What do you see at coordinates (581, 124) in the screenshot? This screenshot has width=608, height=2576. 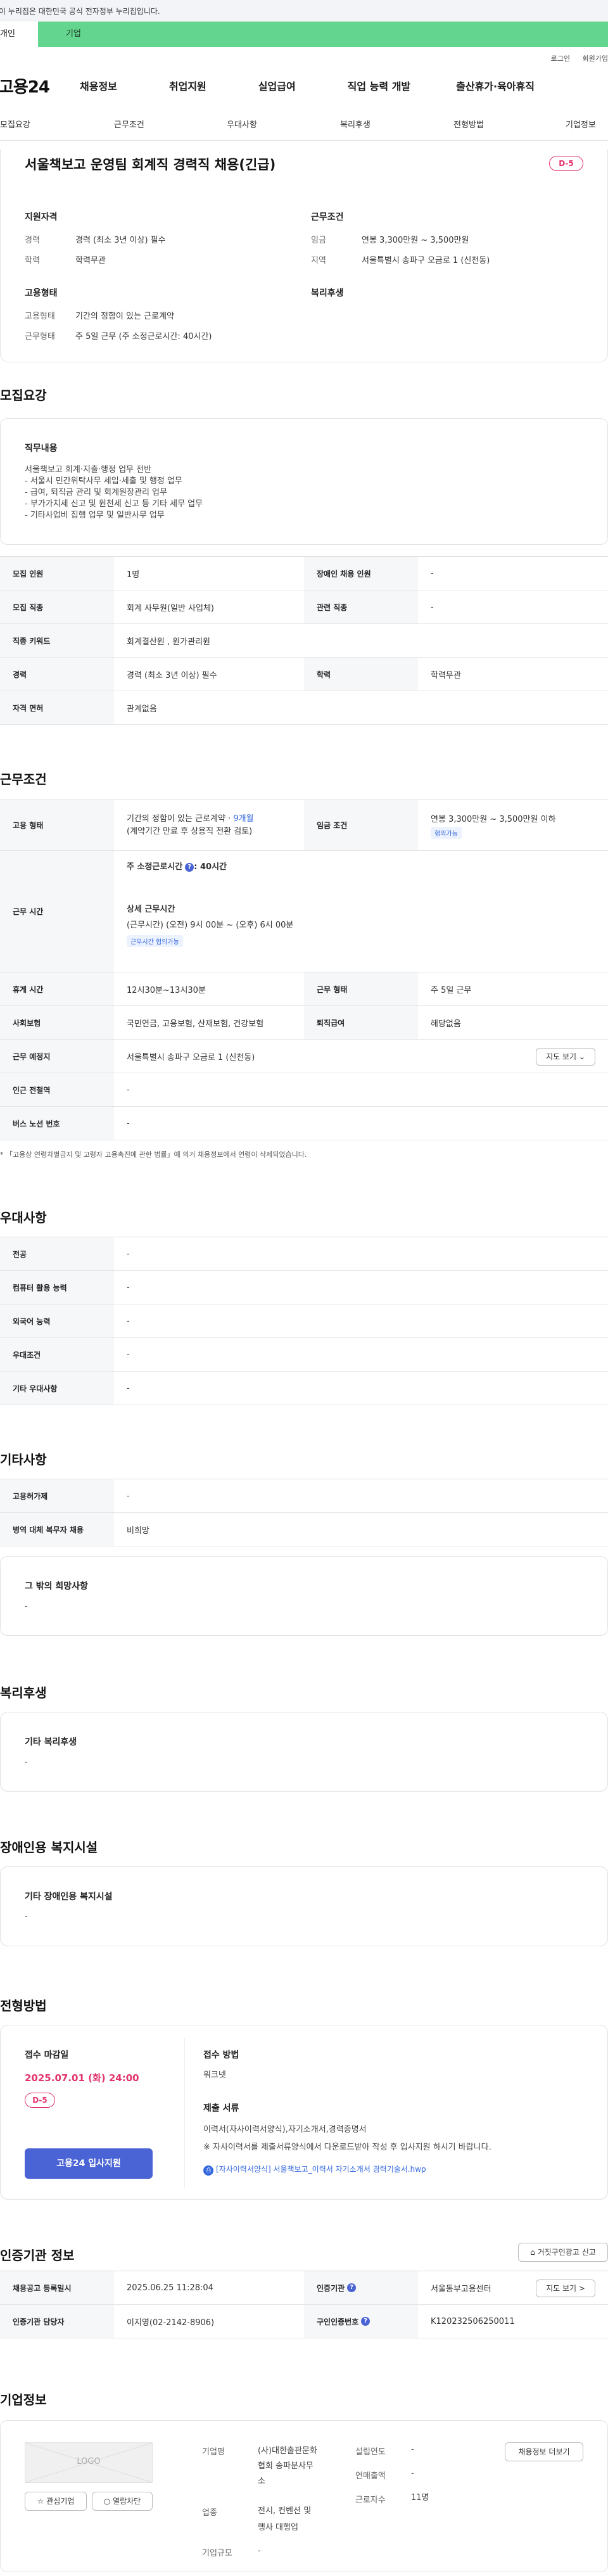 I see `anchor-company: 기업정보` at bounding box center [581, 124].